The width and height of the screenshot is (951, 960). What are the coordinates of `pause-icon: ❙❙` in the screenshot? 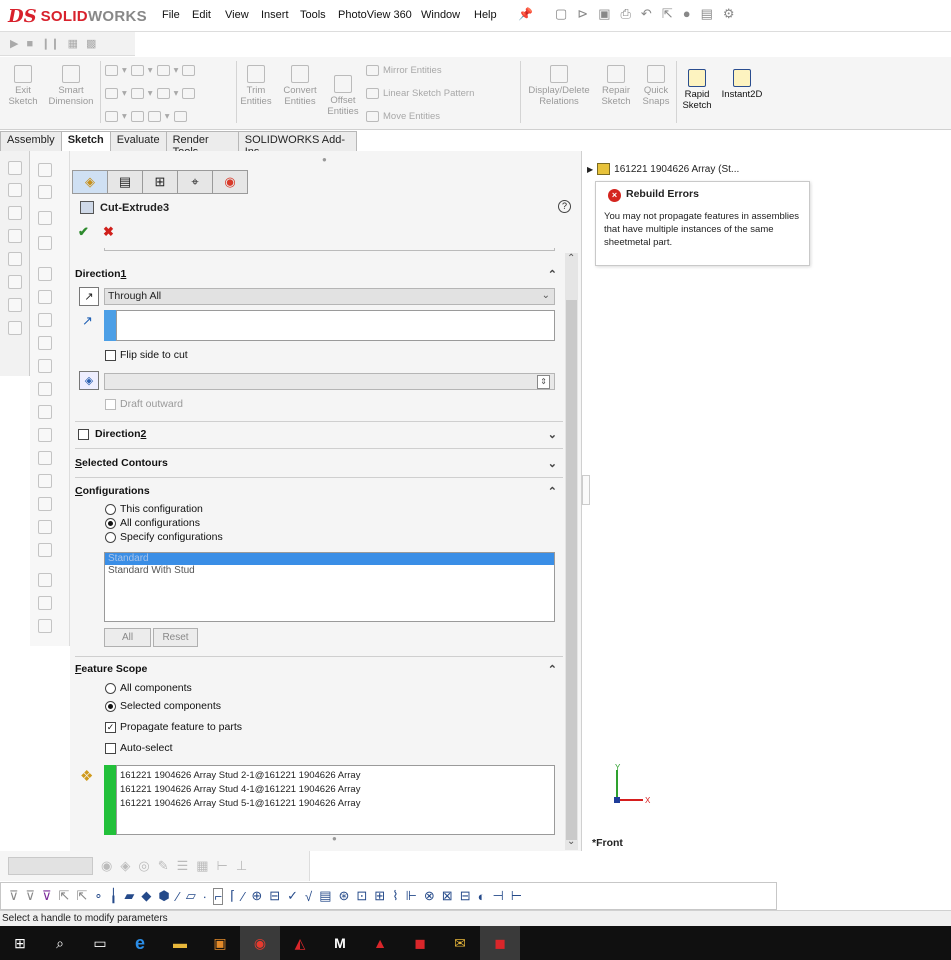 It's located at (50, 43).